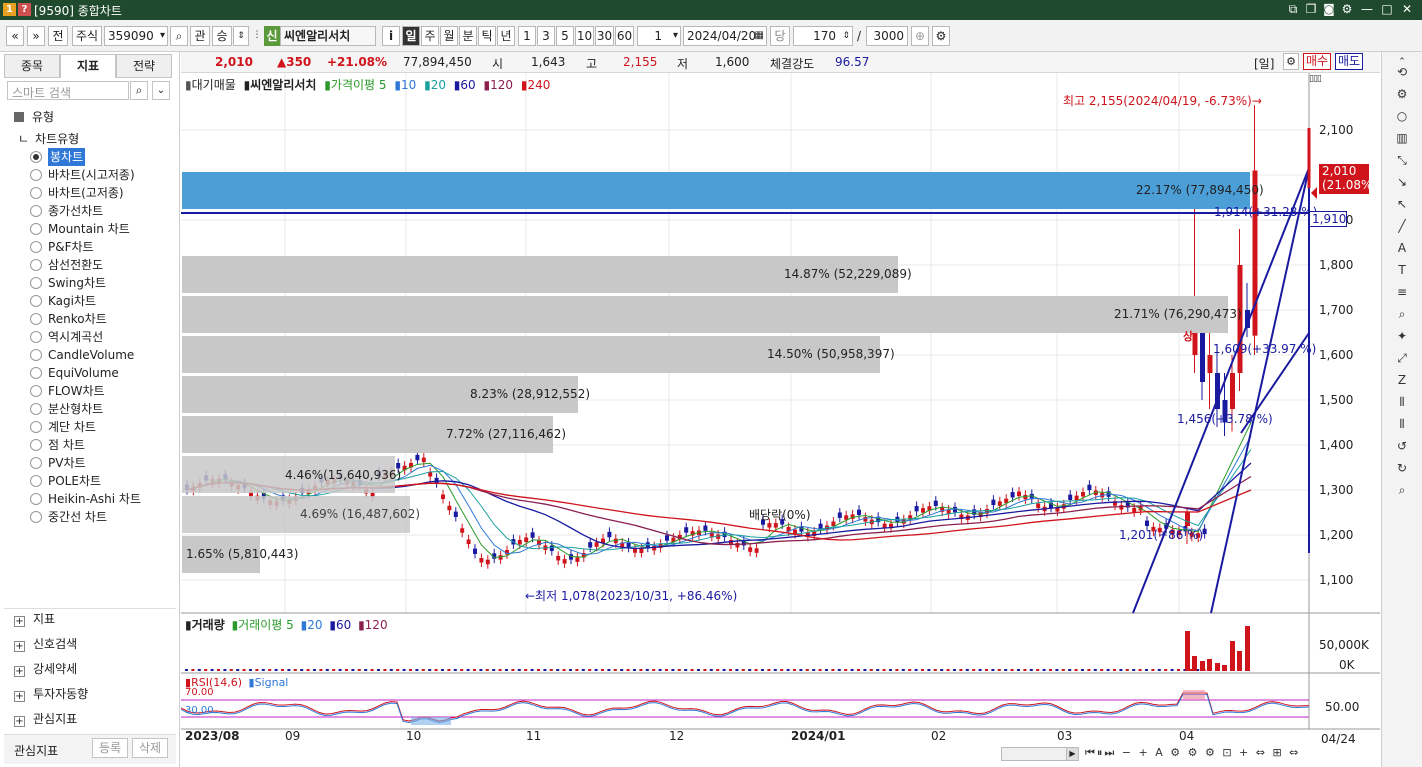  What do you see at coordinates (68, 90) in the screenshot?
I see `smart-search-input: 스마트 검색` at bounding box center [68, 90].